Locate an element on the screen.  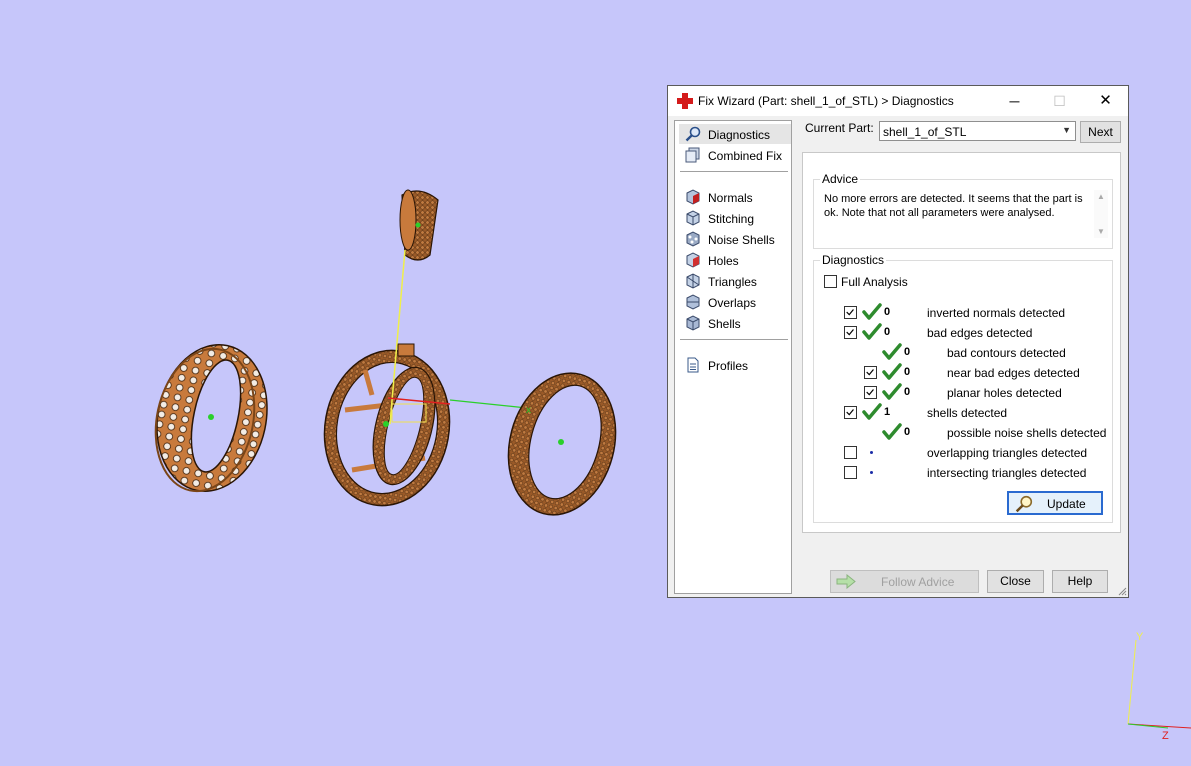
nav-item-profiles: Profiles is located at coordinates (735, 365).